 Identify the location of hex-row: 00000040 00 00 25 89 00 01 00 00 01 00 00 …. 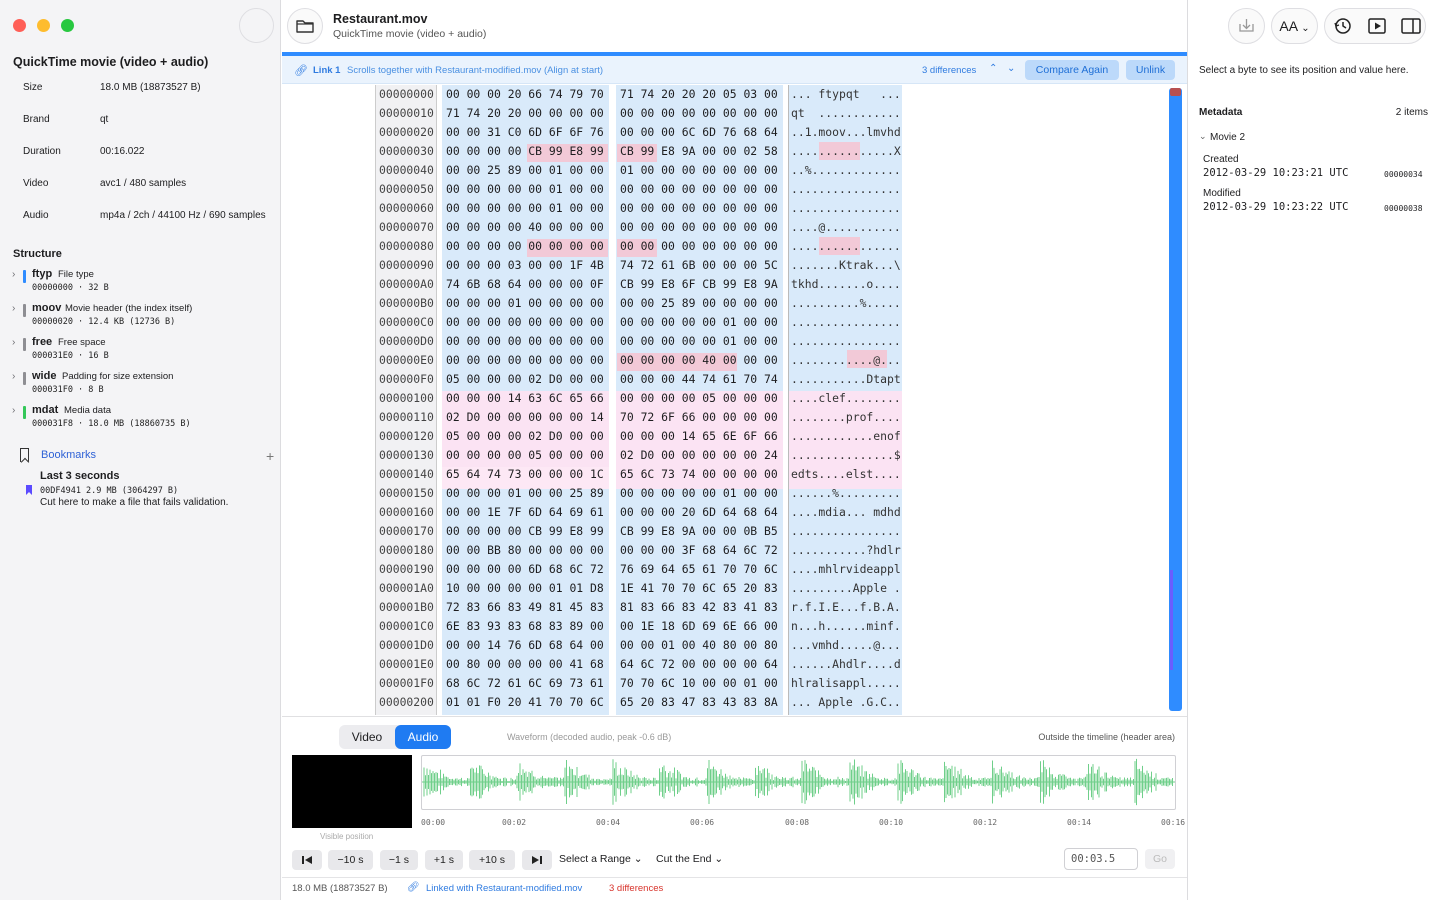
(734, 170).